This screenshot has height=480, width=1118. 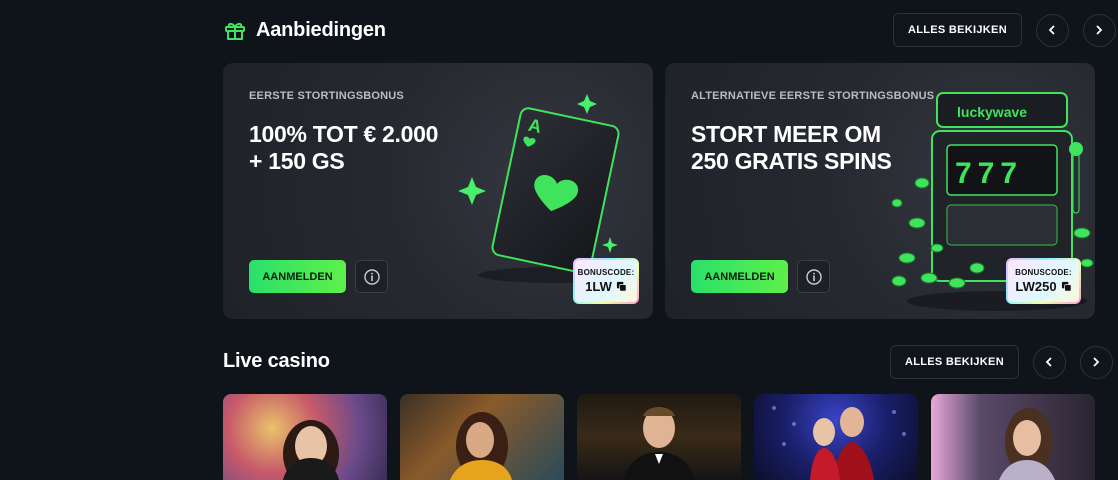 I want to click on bonus-code-box: BONUSCODE: LW250, so click(x=1043, y=281).